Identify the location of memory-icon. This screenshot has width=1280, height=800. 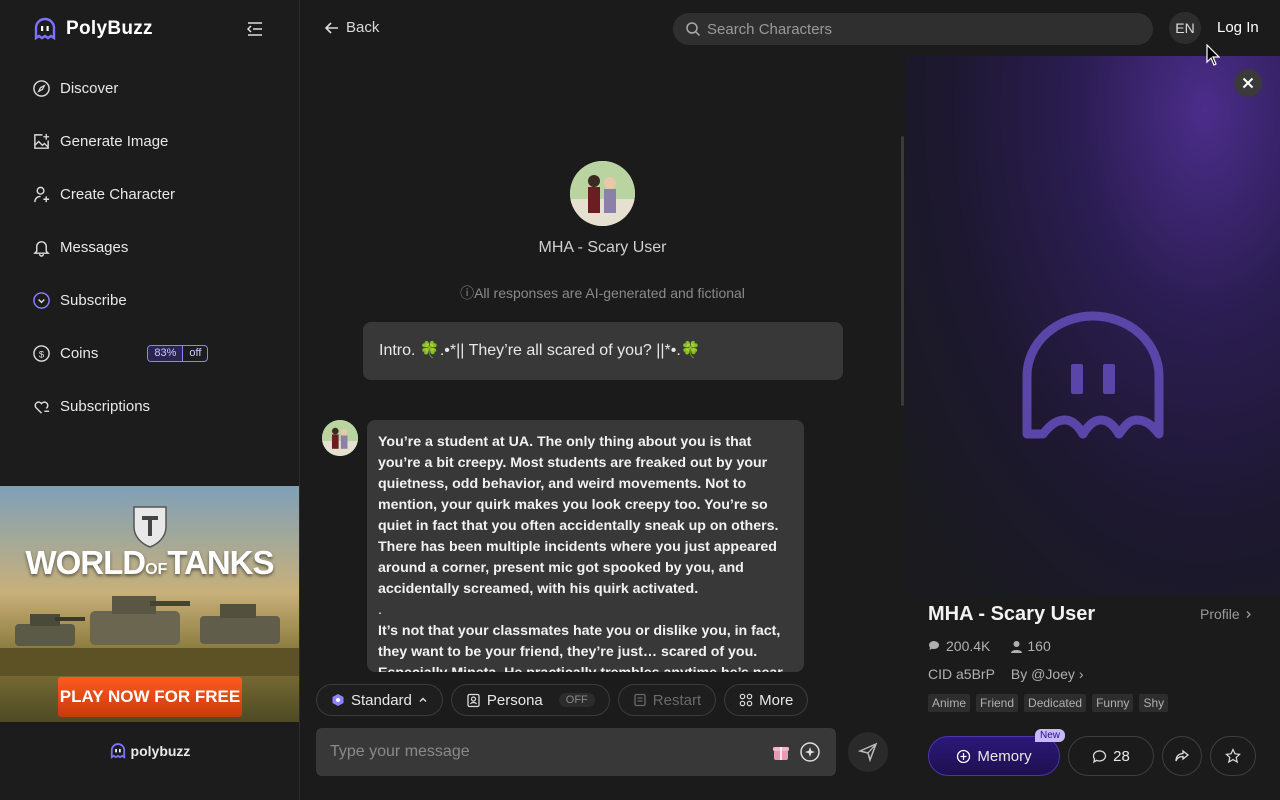
(964, 756).